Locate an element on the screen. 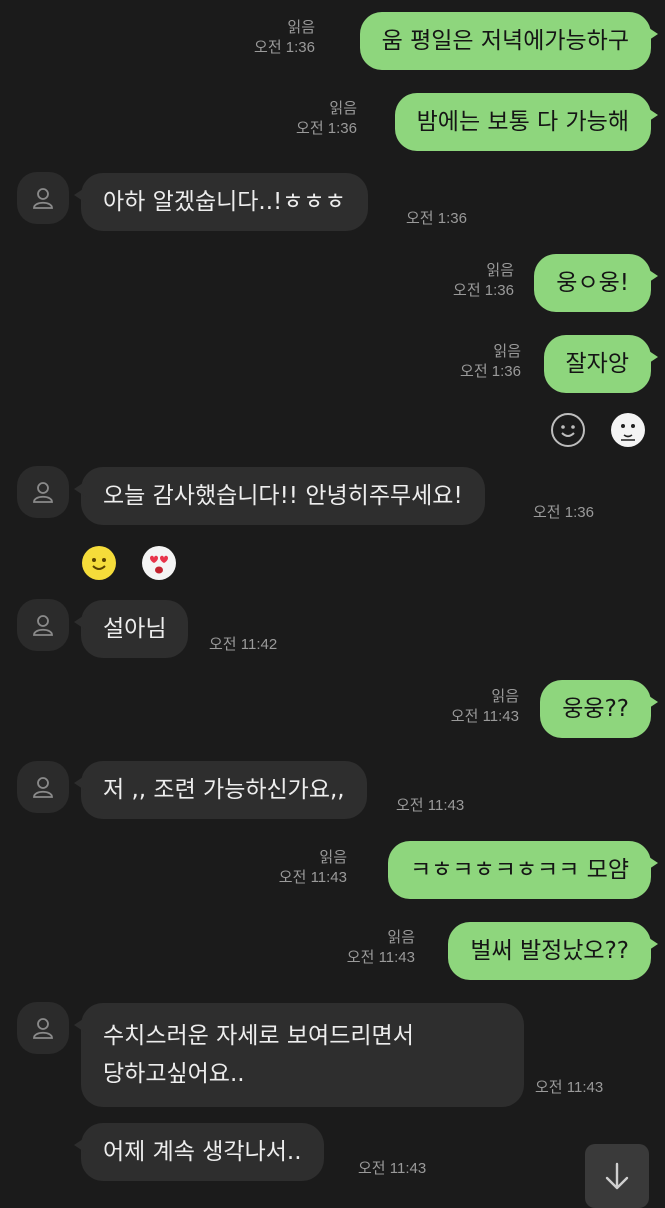 The image size is (665, 1208). message-line: 당하고싶어요.. is located at coordinates (174, 1074).